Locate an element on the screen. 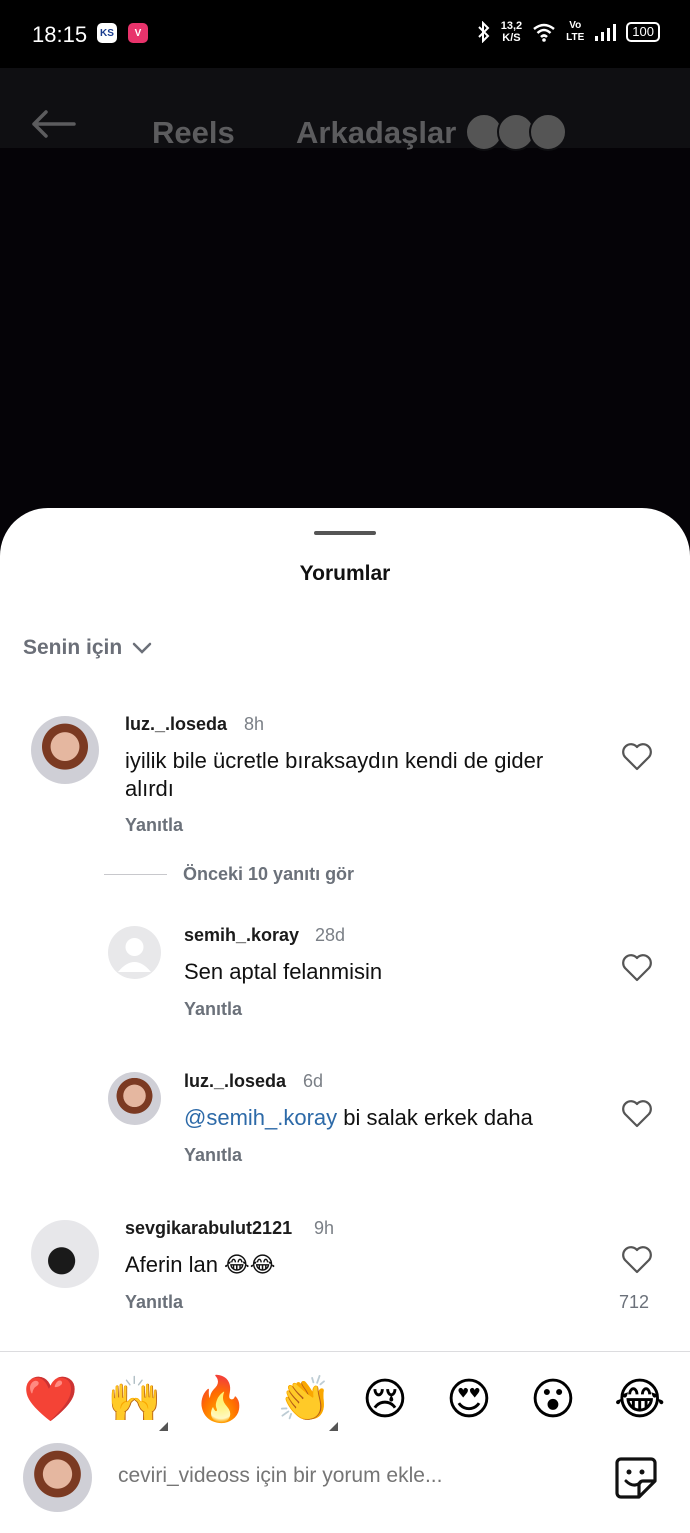 This screenshot has height=1533, width=690. sort-dropdown: Senin için is located at coordinates (87, 648).